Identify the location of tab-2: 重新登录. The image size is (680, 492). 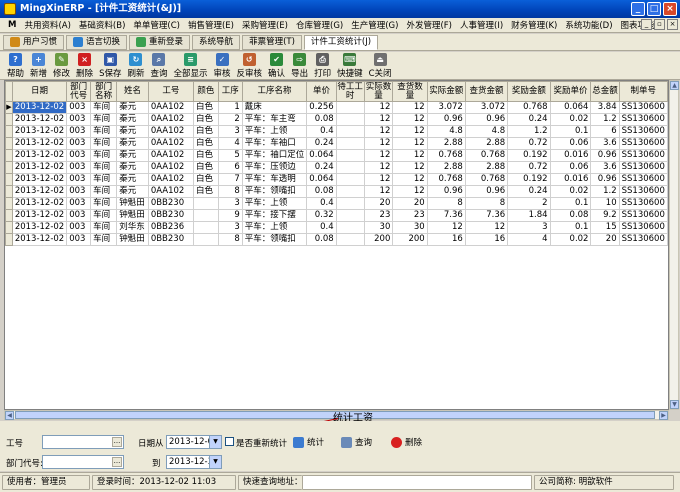
(160, 42).